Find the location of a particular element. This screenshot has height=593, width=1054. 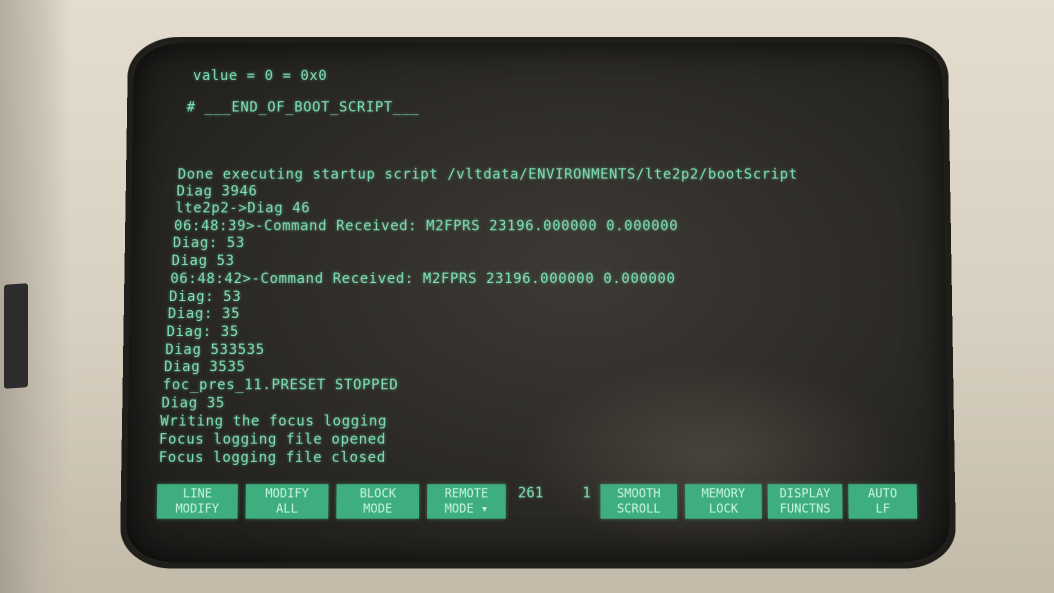

softkey-label-top: AUTO is located at coordinates (882, 493).